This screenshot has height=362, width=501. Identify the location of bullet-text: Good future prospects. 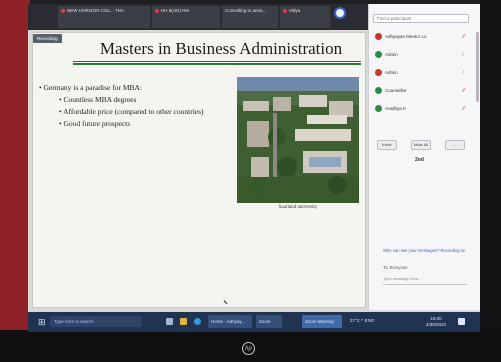
(97, 123).